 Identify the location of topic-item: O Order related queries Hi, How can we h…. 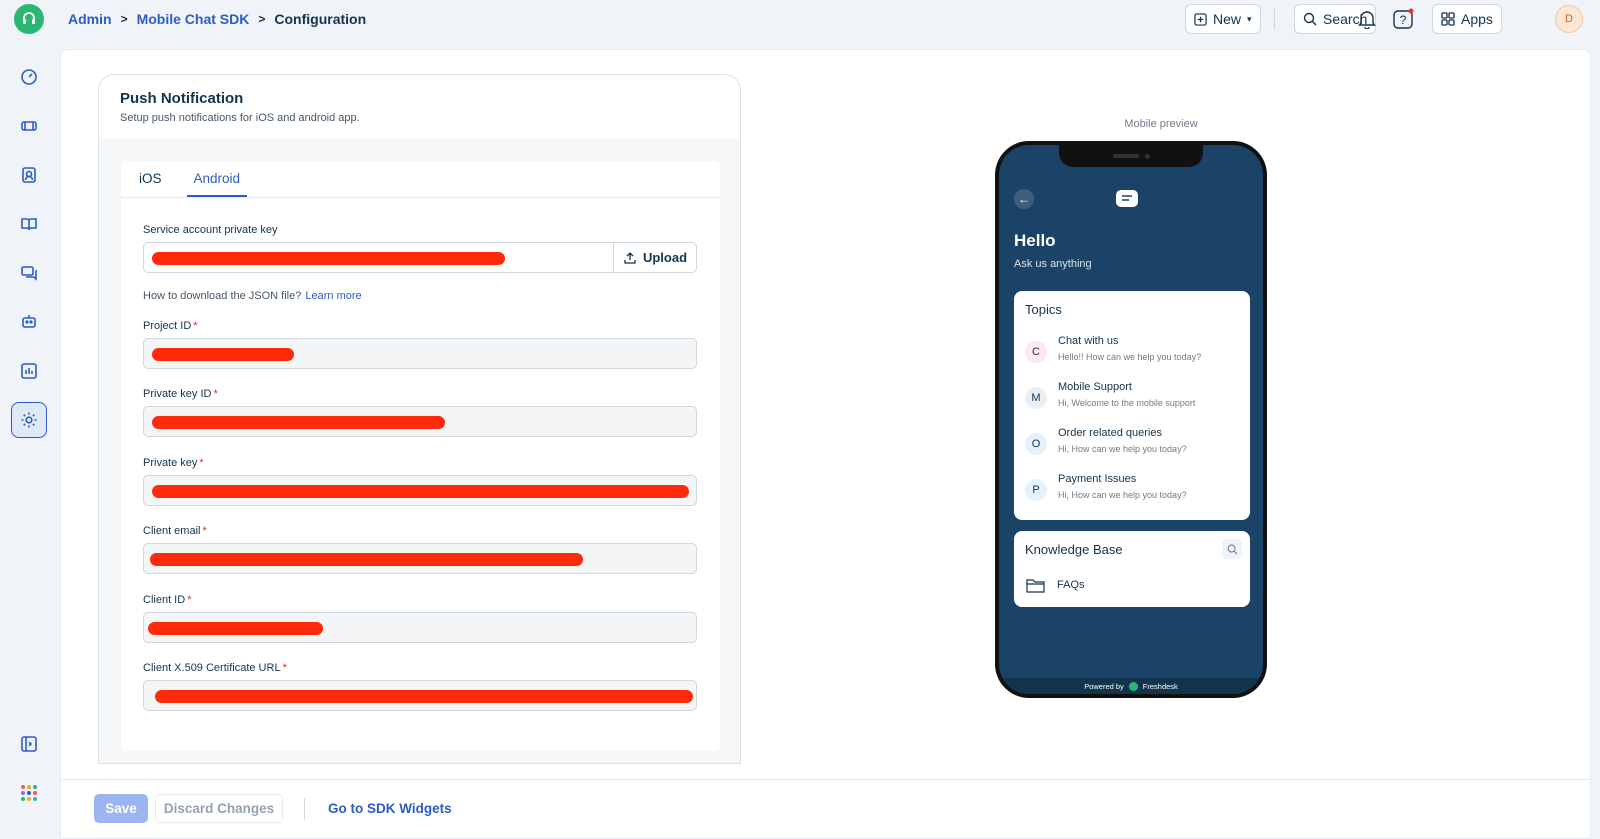
(1135, 447).